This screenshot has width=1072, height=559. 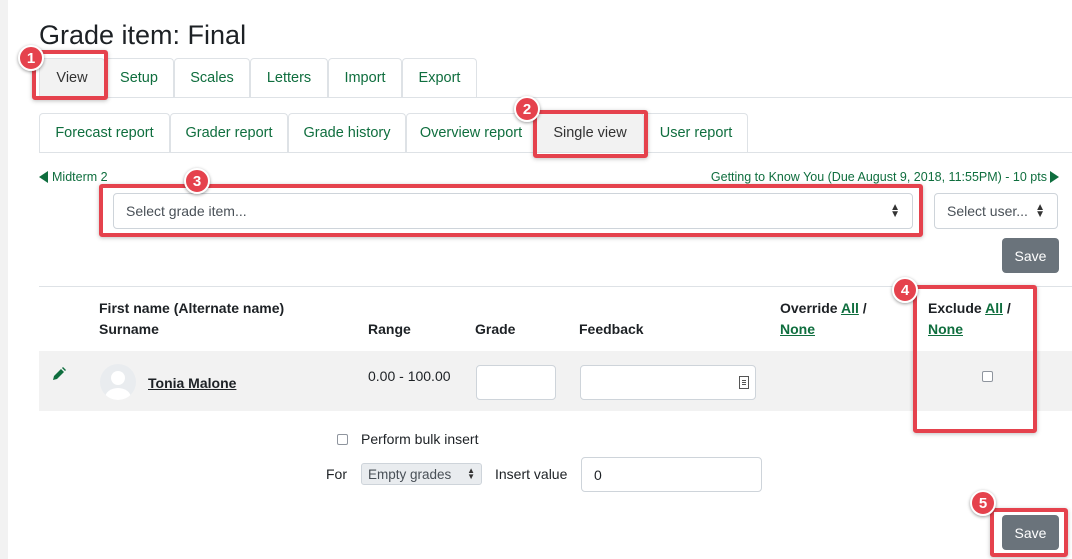 I want to click on tab-grader-report: Grader report, so click(x=229, y=132).